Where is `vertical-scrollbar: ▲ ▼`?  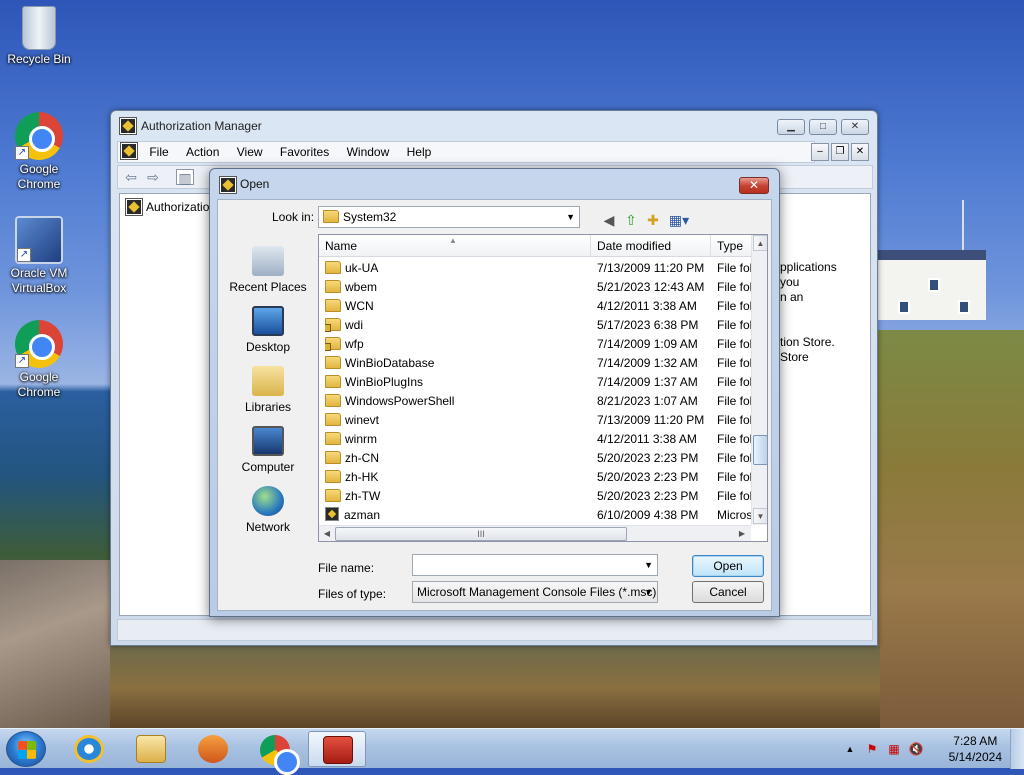
vertical-scrollbar: ▲ ▼ is located at coordinates (759, 380).